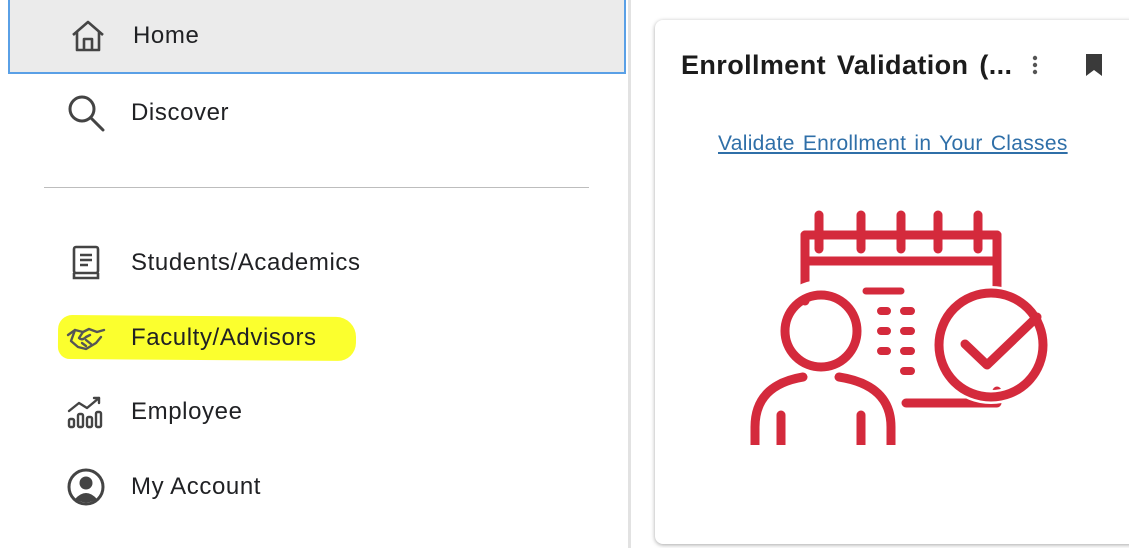 Image resolution: width=1129 pixels, height=548 pixels. What do you see at coordinates (893, 144) in the screenshot?
I see `validate-enrollment-link: Validate Enrollment in Your Classes` at bounding box center [893, 144].